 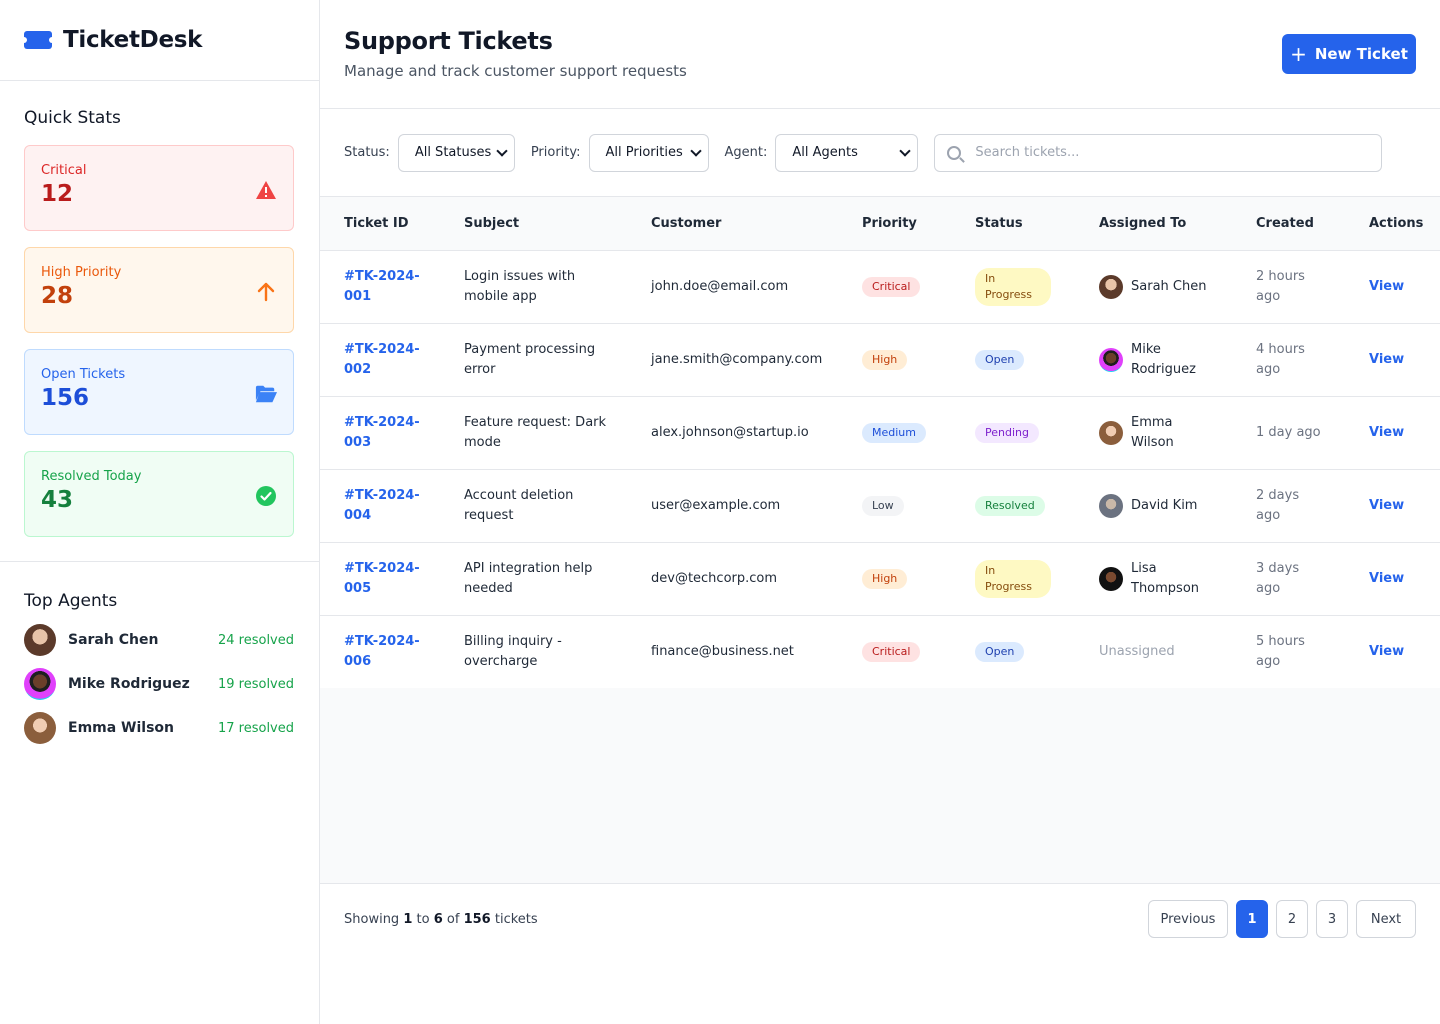 What do you see at coordinates (384, 287) in the screenshot?
I see `ticket-id-link: #TK-2024-001` at bounding box center [384, 287].